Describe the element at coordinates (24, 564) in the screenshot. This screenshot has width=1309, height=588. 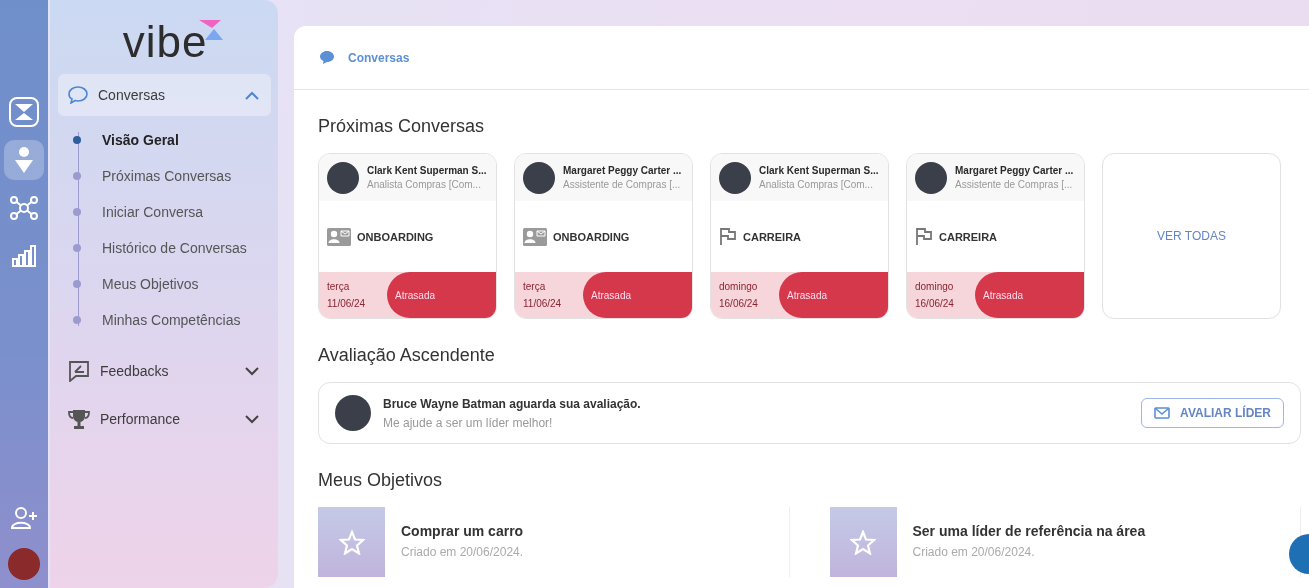
I see `user-avatar` at that location.